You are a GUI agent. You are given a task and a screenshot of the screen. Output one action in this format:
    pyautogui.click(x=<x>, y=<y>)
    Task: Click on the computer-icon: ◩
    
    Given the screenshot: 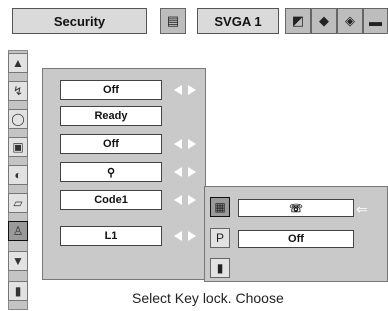 What is the action you would take?
    pyautogui.click(x=298, y=21)
    